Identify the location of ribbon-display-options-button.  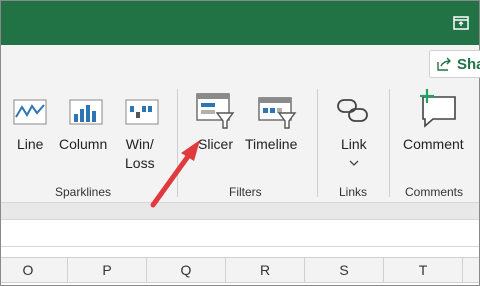
(461, 23).